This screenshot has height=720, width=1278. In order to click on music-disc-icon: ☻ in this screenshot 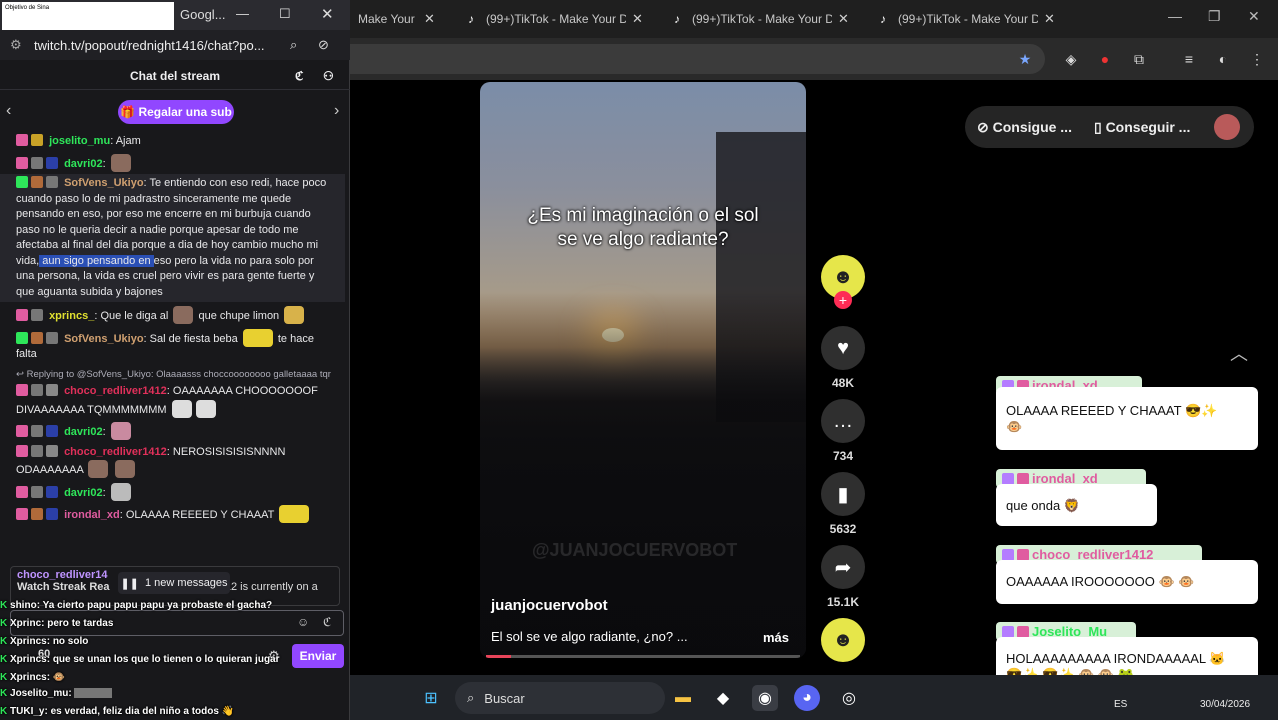, I will do `click(843, 640)`.